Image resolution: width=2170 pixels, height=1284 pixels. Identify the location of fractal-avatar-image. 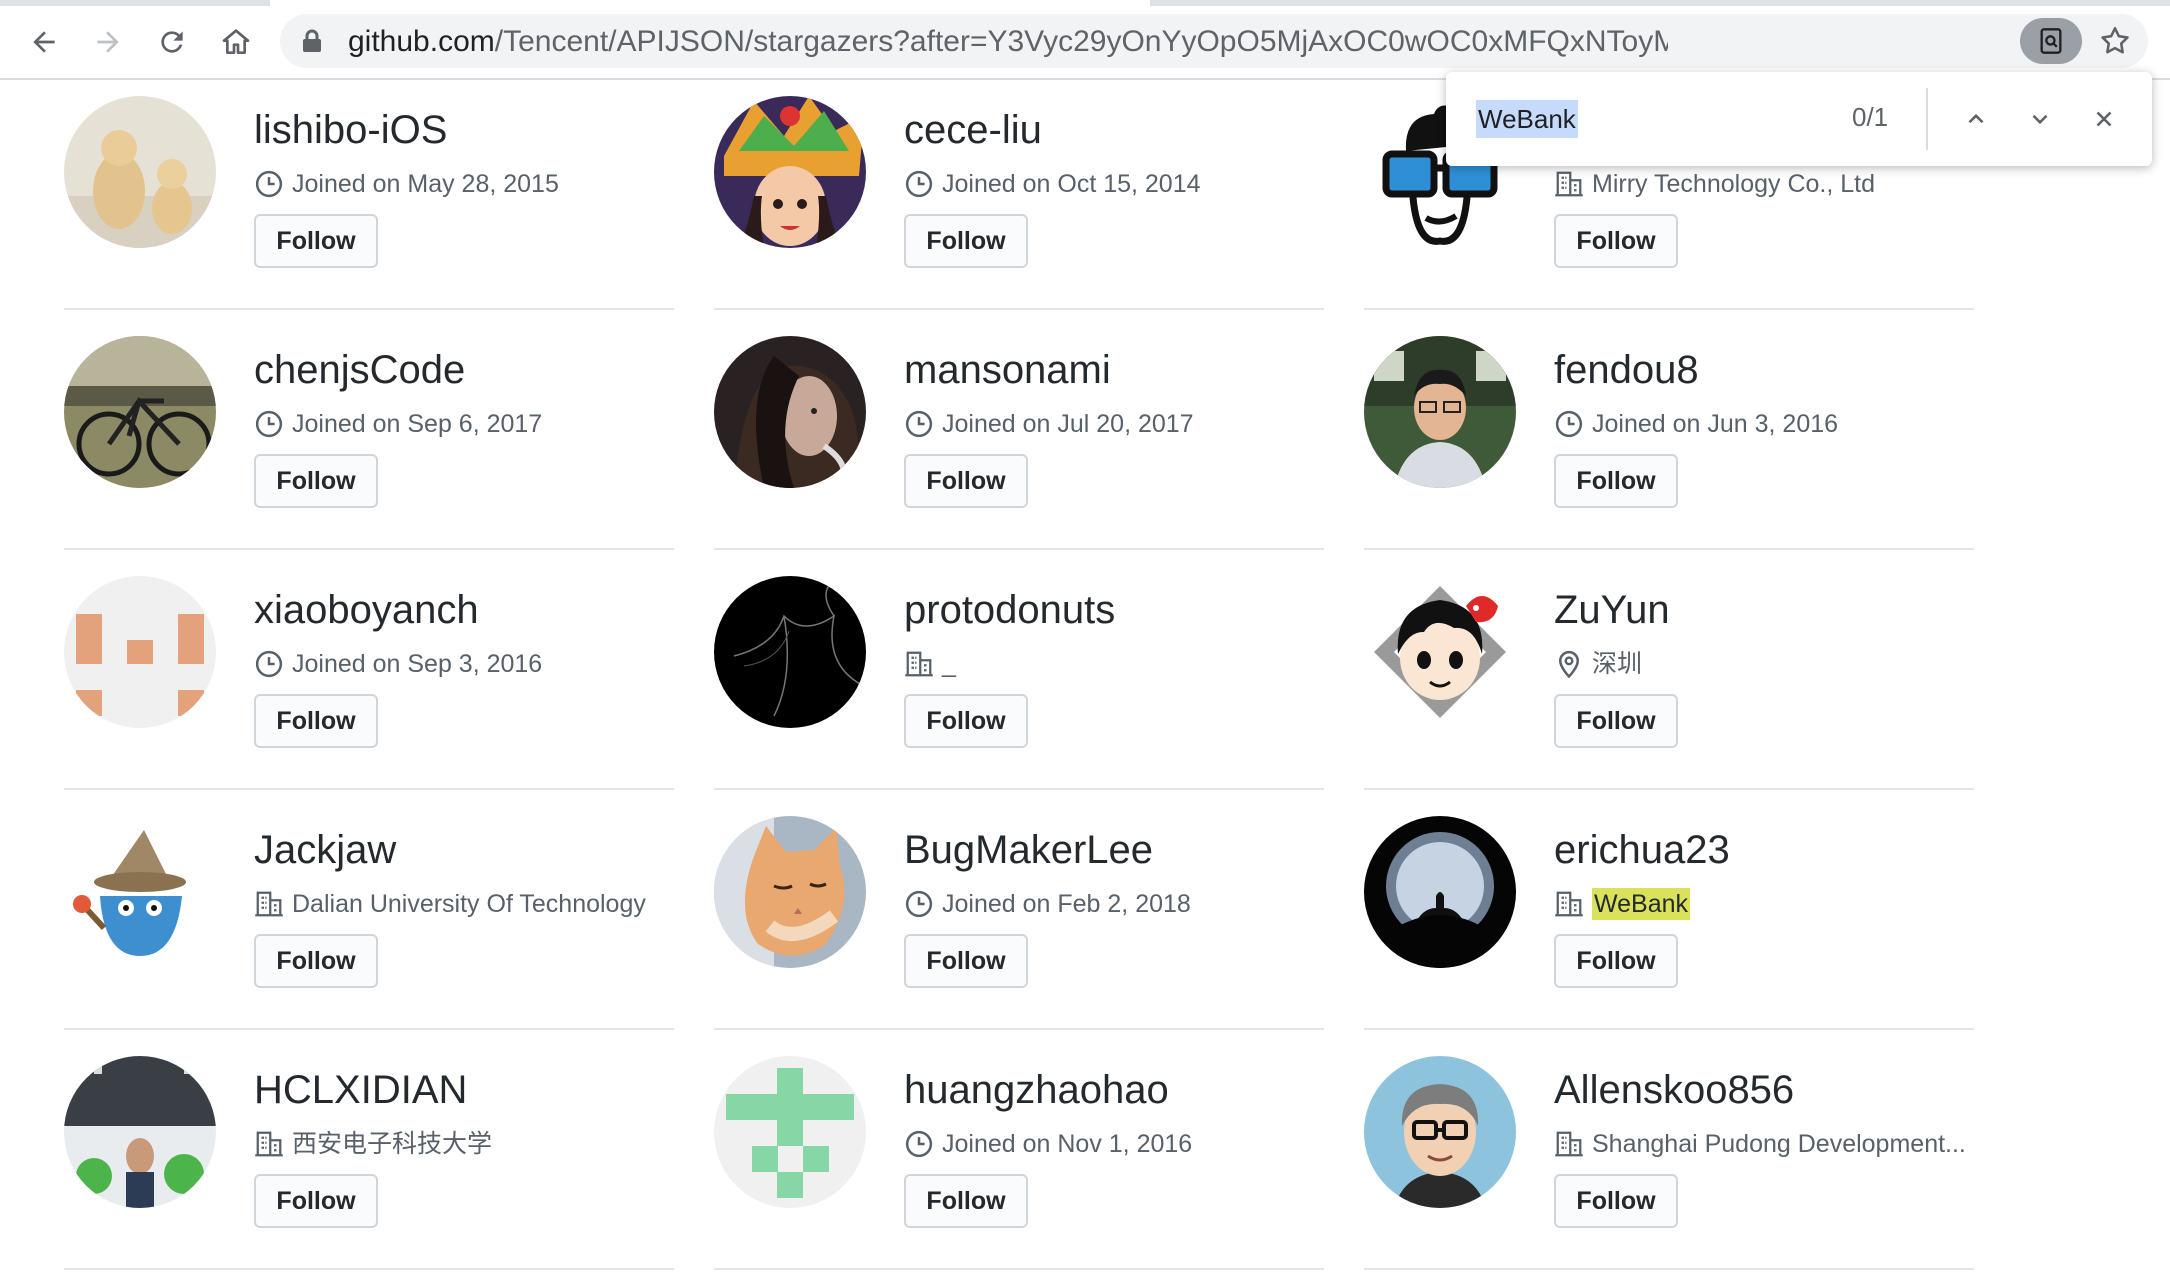
(790, 652).